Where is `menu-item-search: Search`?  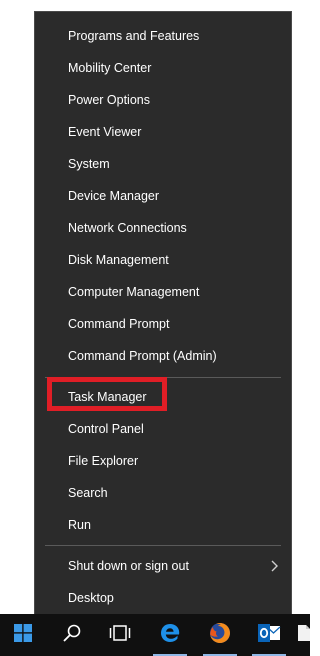 menu-item-search: Search is located at coordinates (163, 493).